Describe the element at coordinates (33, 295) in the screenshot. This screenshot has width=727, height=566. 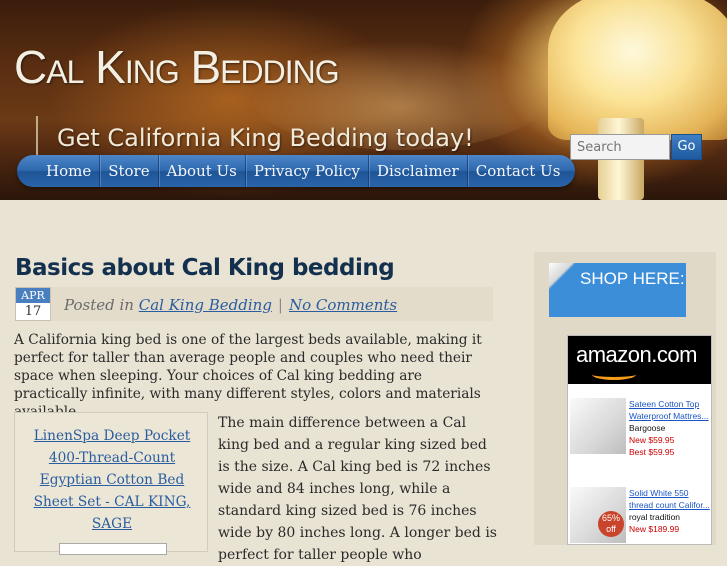
I see `post-date-month: APR` at that location.